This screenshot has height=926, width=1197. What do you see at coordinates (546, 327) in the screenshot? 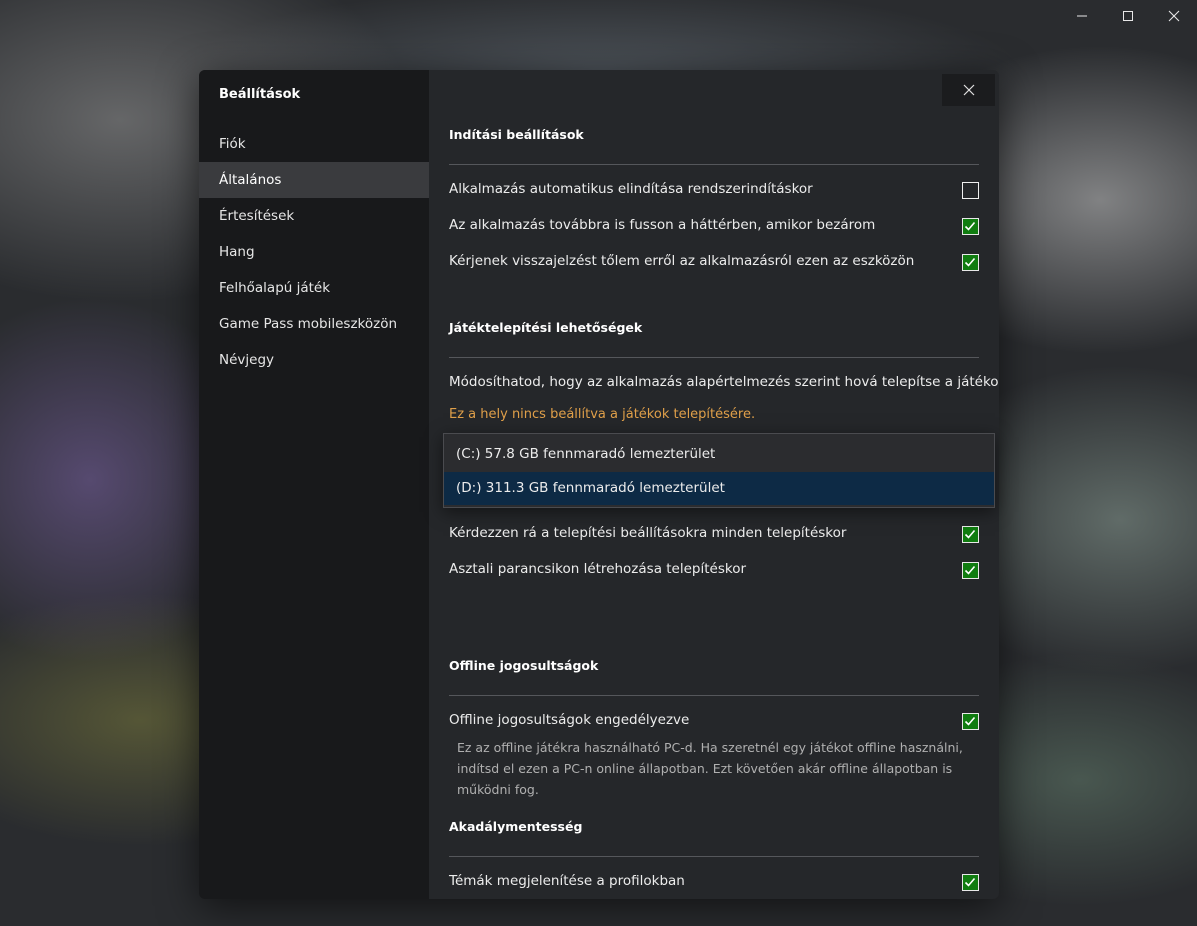
I see `section-title-install: Játéktelepítési lehetőségek` at bounding box center [546, 327].